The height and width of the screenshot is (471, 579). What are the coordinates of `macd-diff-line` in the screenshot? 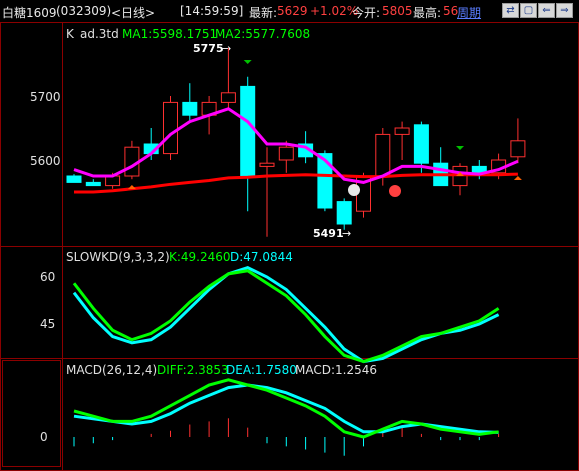 It's located at (286, 408).